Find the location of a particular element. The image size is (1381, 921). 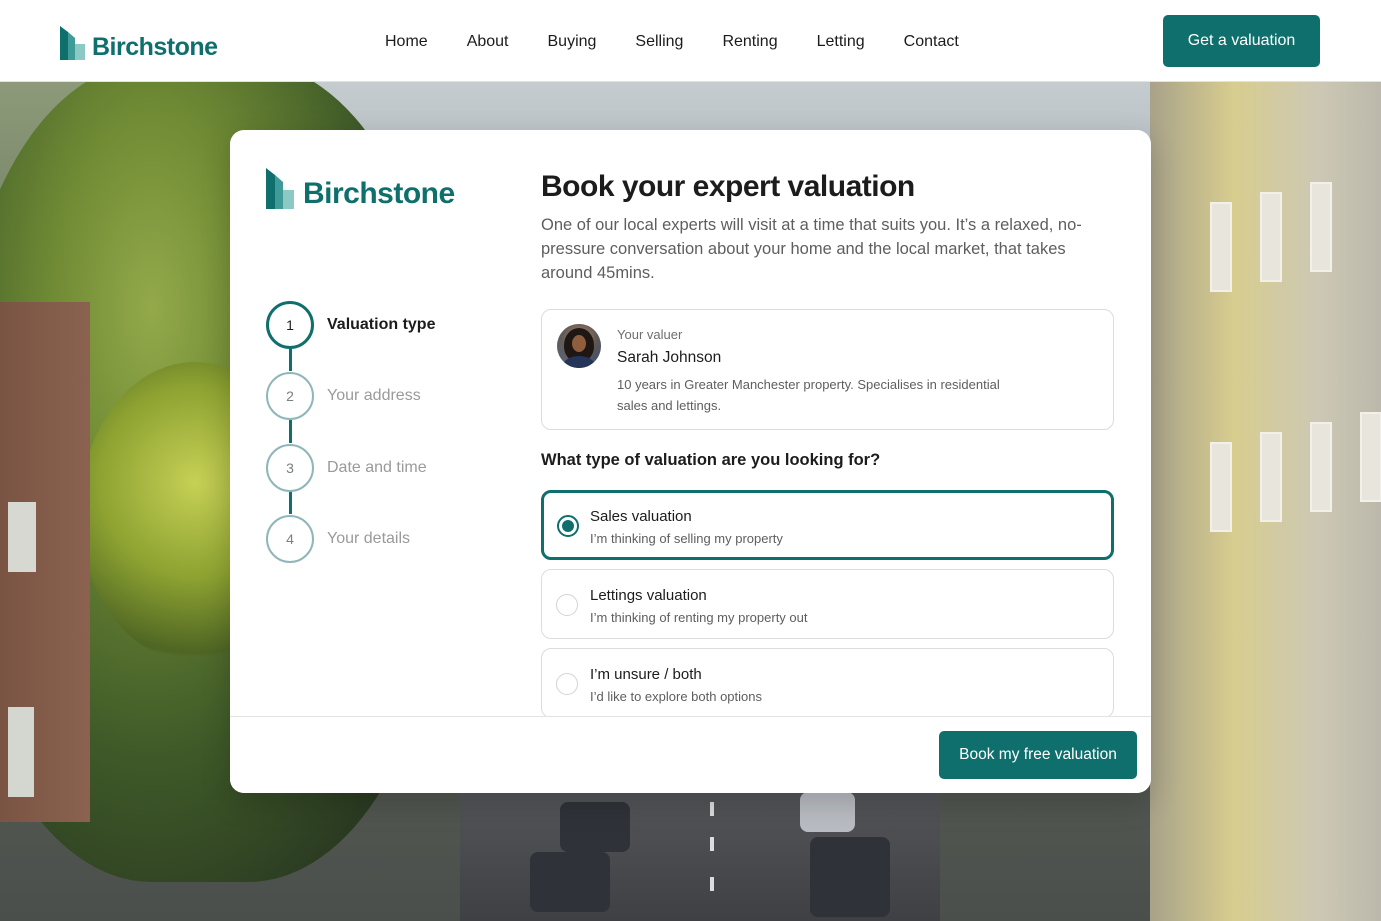

step-valuation-type: 1 Valuation type is located at coordinates (350, 325).